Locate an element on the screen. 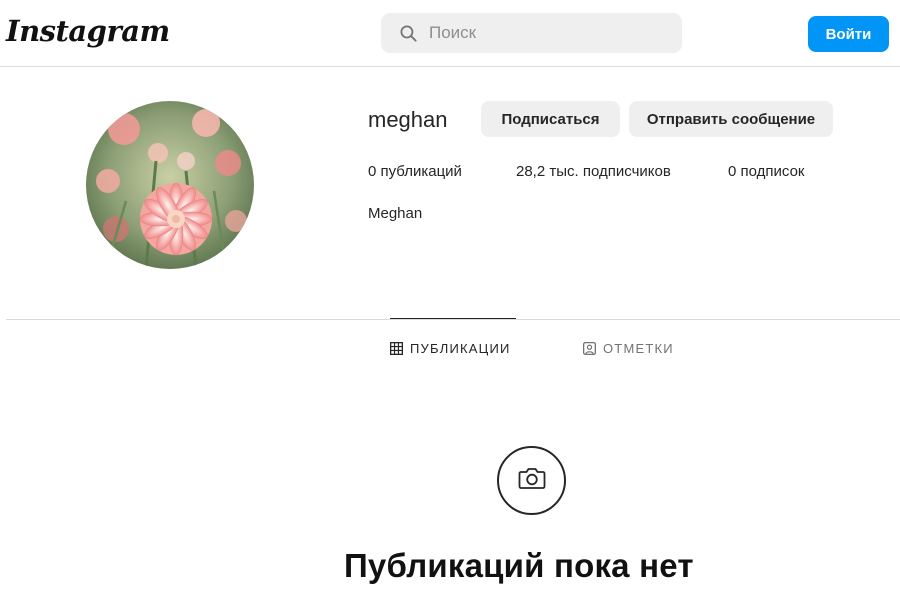 The height and width of the screenshot is (600, 900). search-input is located at coordinates (544, 33).